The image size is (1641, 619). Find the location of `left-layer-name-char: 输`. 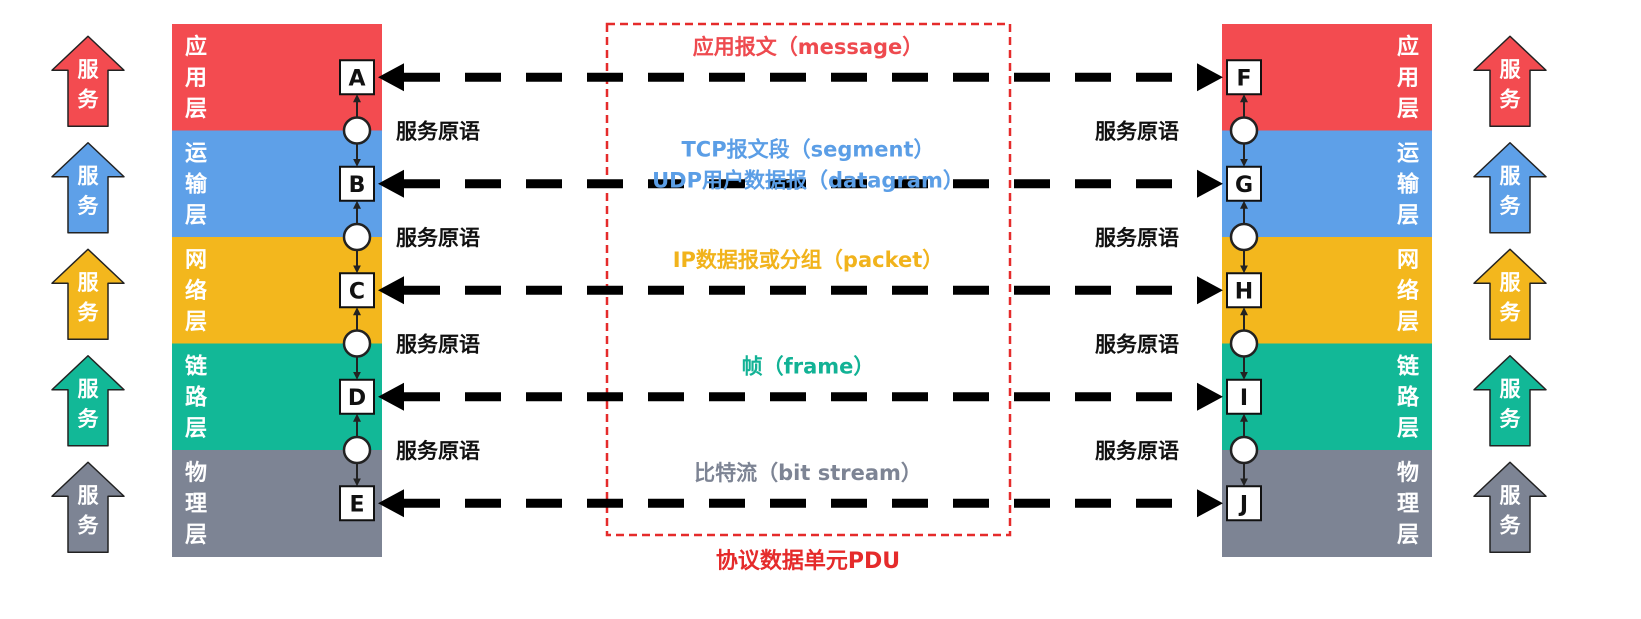

left-layer-name-char: 输 is located at coordinates (196, 185).